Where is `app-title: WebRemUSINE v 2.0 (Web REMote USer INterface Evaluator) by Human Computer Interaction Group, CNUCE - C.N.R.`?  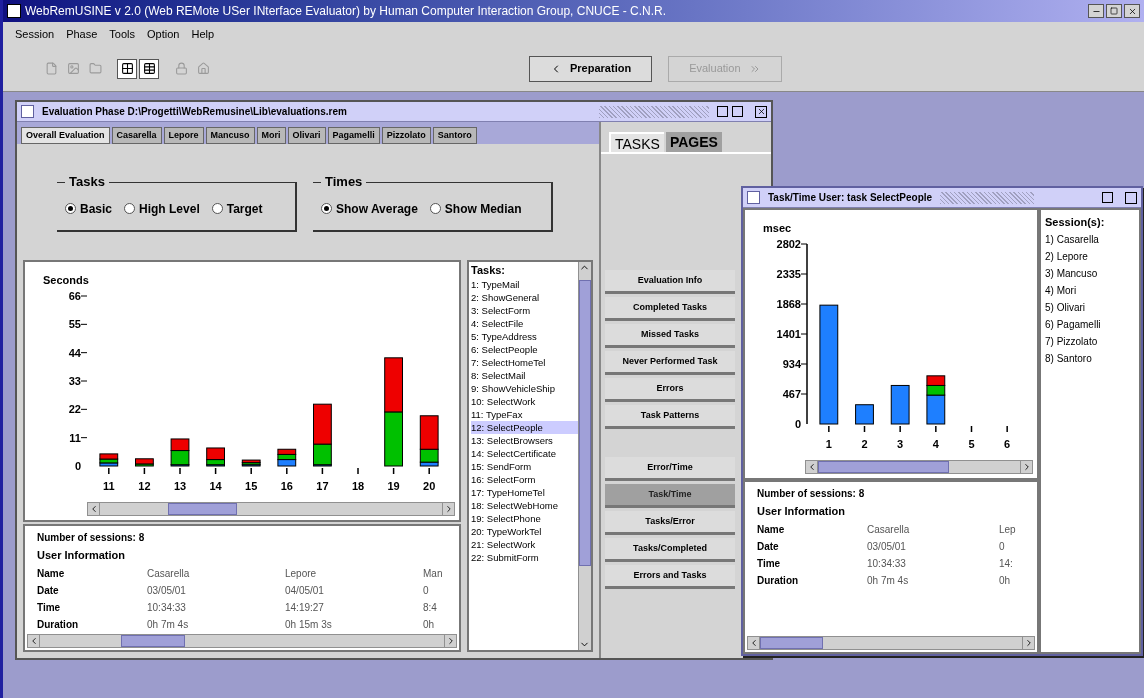 app-title: WebRemUSINE v 2.0 (Web REMote USer INterface Evaluator) by Human Computer Interaction Group, CNUCE - C.N.R. is located at coordinates (346, 11).